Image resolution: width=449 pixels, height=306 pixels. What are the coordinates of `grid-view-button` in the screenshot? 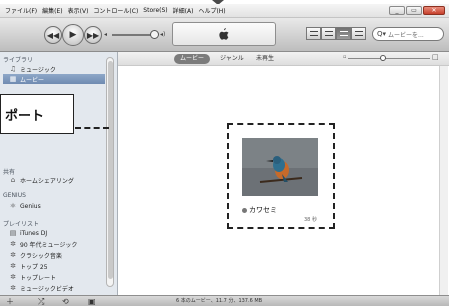 It's located at (343, 33).